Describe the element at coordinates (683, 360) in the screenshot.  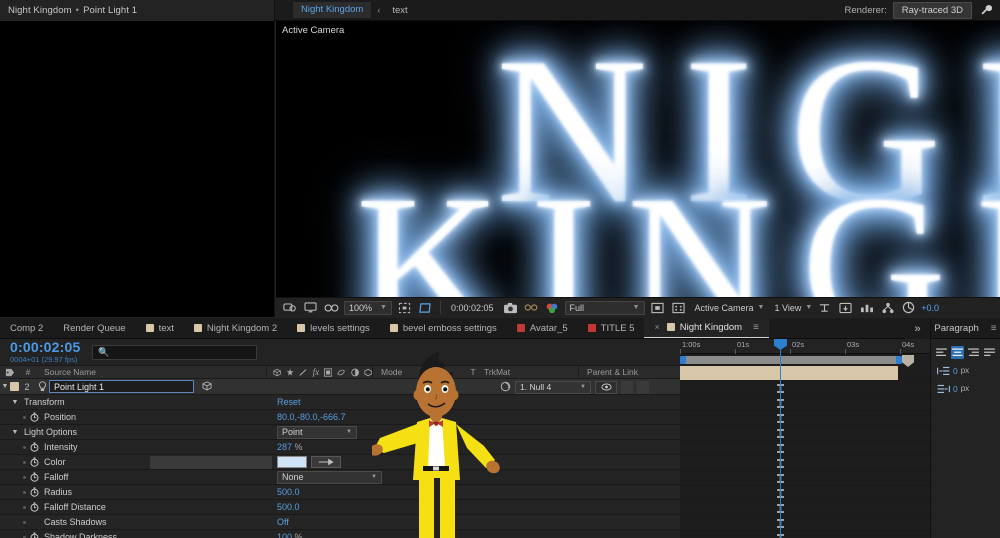
I see `work-area-start-handle` at that location.